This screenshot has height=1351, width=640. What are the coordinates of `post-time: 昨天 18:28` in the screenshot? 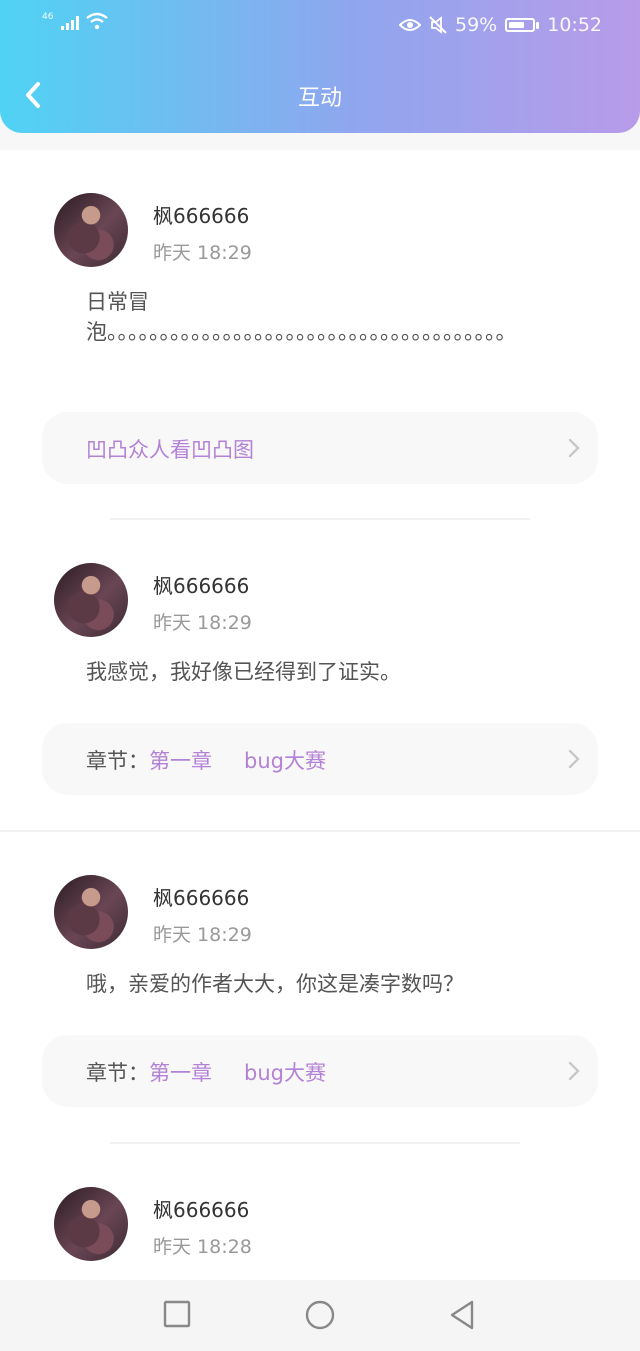 It's located at (202, 1247).